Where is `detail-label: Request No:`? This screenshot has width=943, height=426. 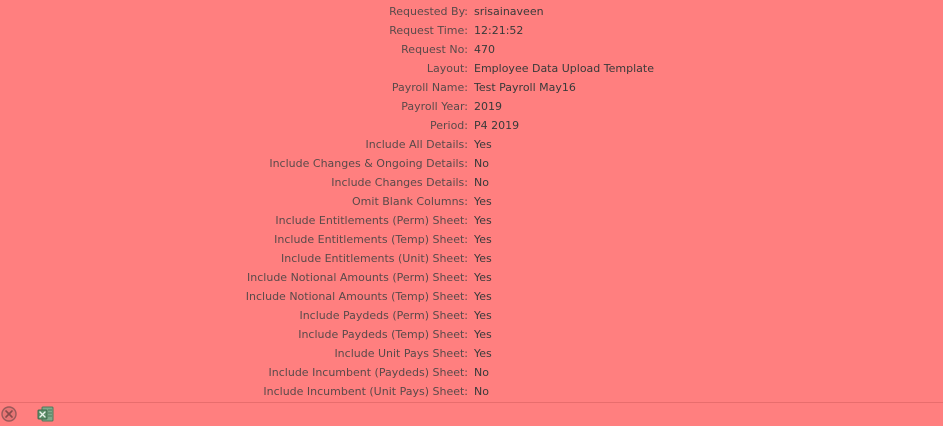 detail-label: Request No: is located at coordinates (434, 49).